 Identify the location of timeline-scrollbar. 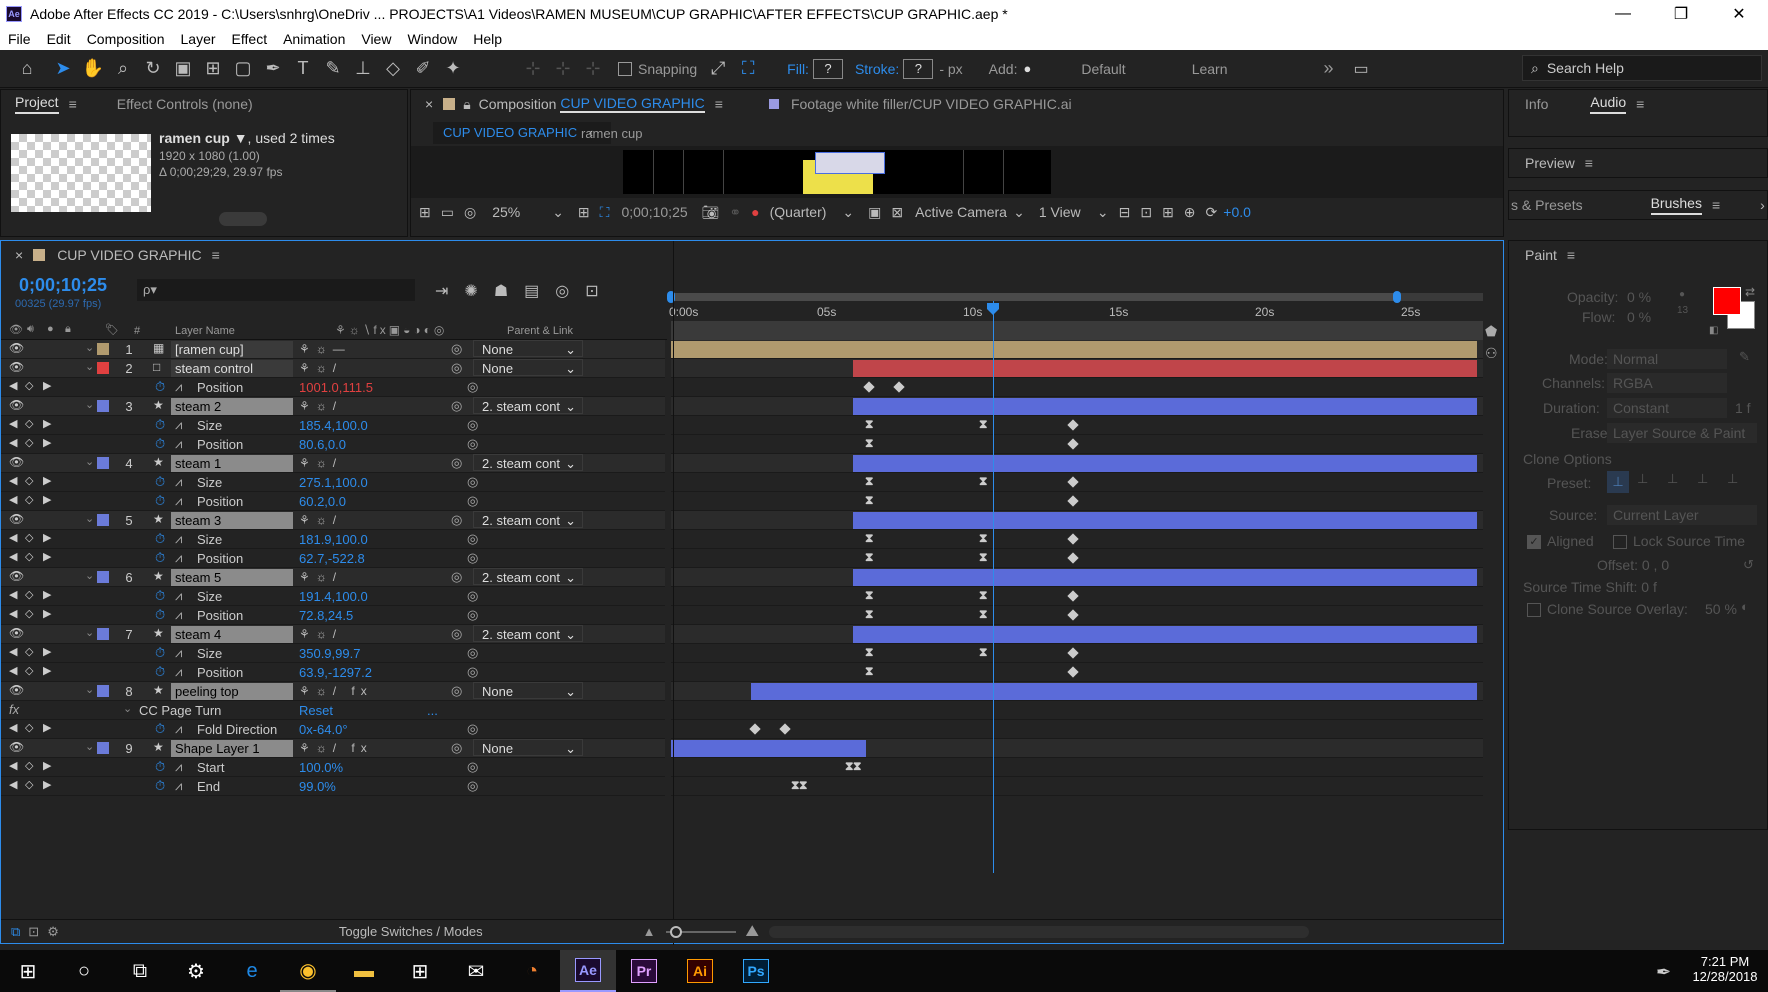
(1038, 931).